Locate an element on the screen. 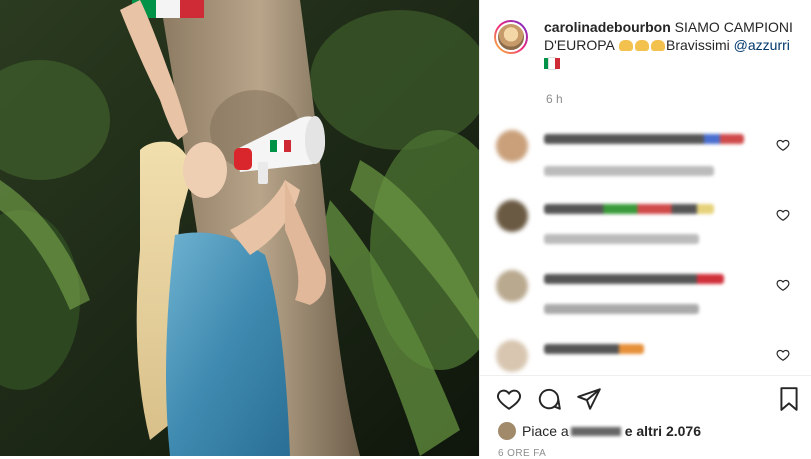 This screenshot has width=811, height=459. author-avatar-image is located at coordinates (511, 37).